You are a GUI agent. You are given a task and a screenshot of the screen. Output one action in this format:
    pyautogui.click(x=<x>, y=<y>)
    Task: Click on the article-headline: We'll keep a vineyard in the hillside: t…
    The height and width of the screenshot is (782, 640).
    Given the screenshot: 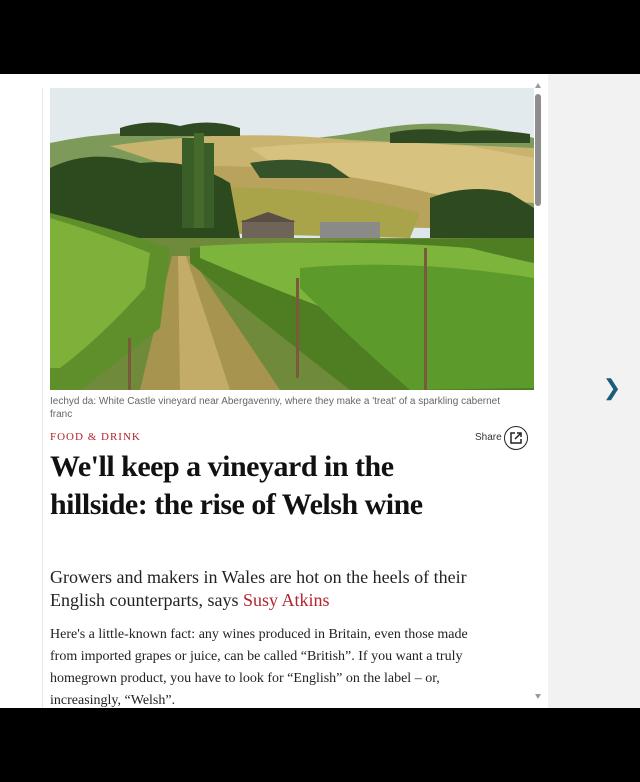 What is the action you would take?
    pyautogui.click(x=236, y=485)
    